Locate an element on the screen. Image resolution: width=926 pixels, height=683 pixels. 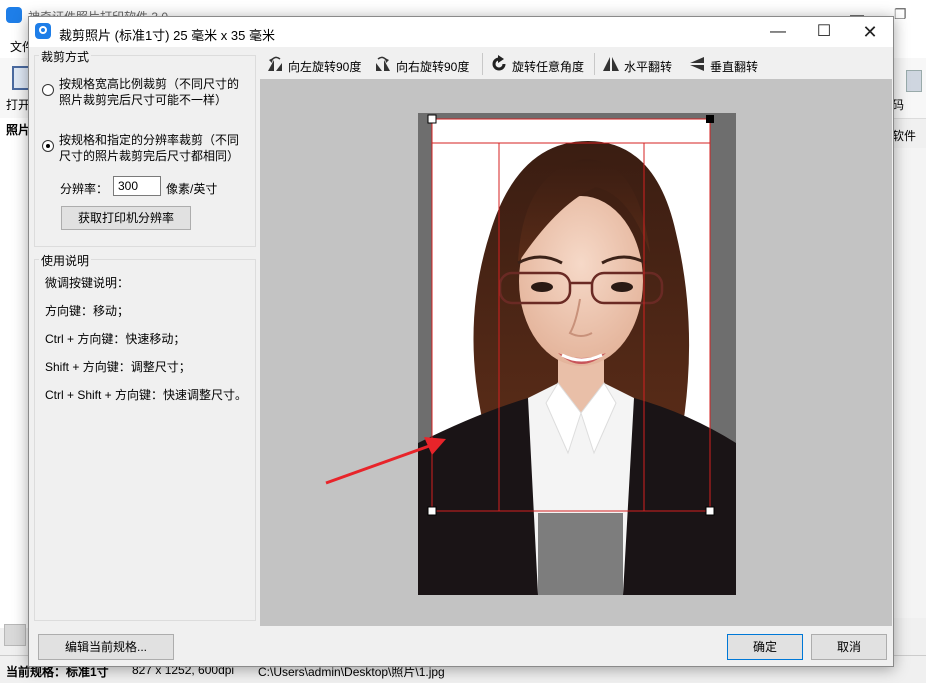
crop-by-ratio-label-line1: 按规格宽高比例裁剪（不同尺寸的 is located at coordinates (149, 84).